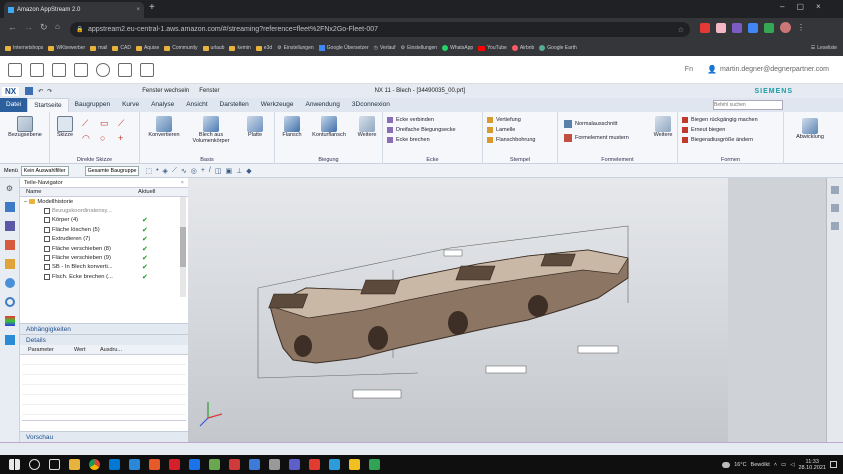 This screenshot has height=474, width=843. What do you see at coordinates (162, 105) in the screenshot?
I see `tab-analyse: Analyse` at bounding box center [162, 105].